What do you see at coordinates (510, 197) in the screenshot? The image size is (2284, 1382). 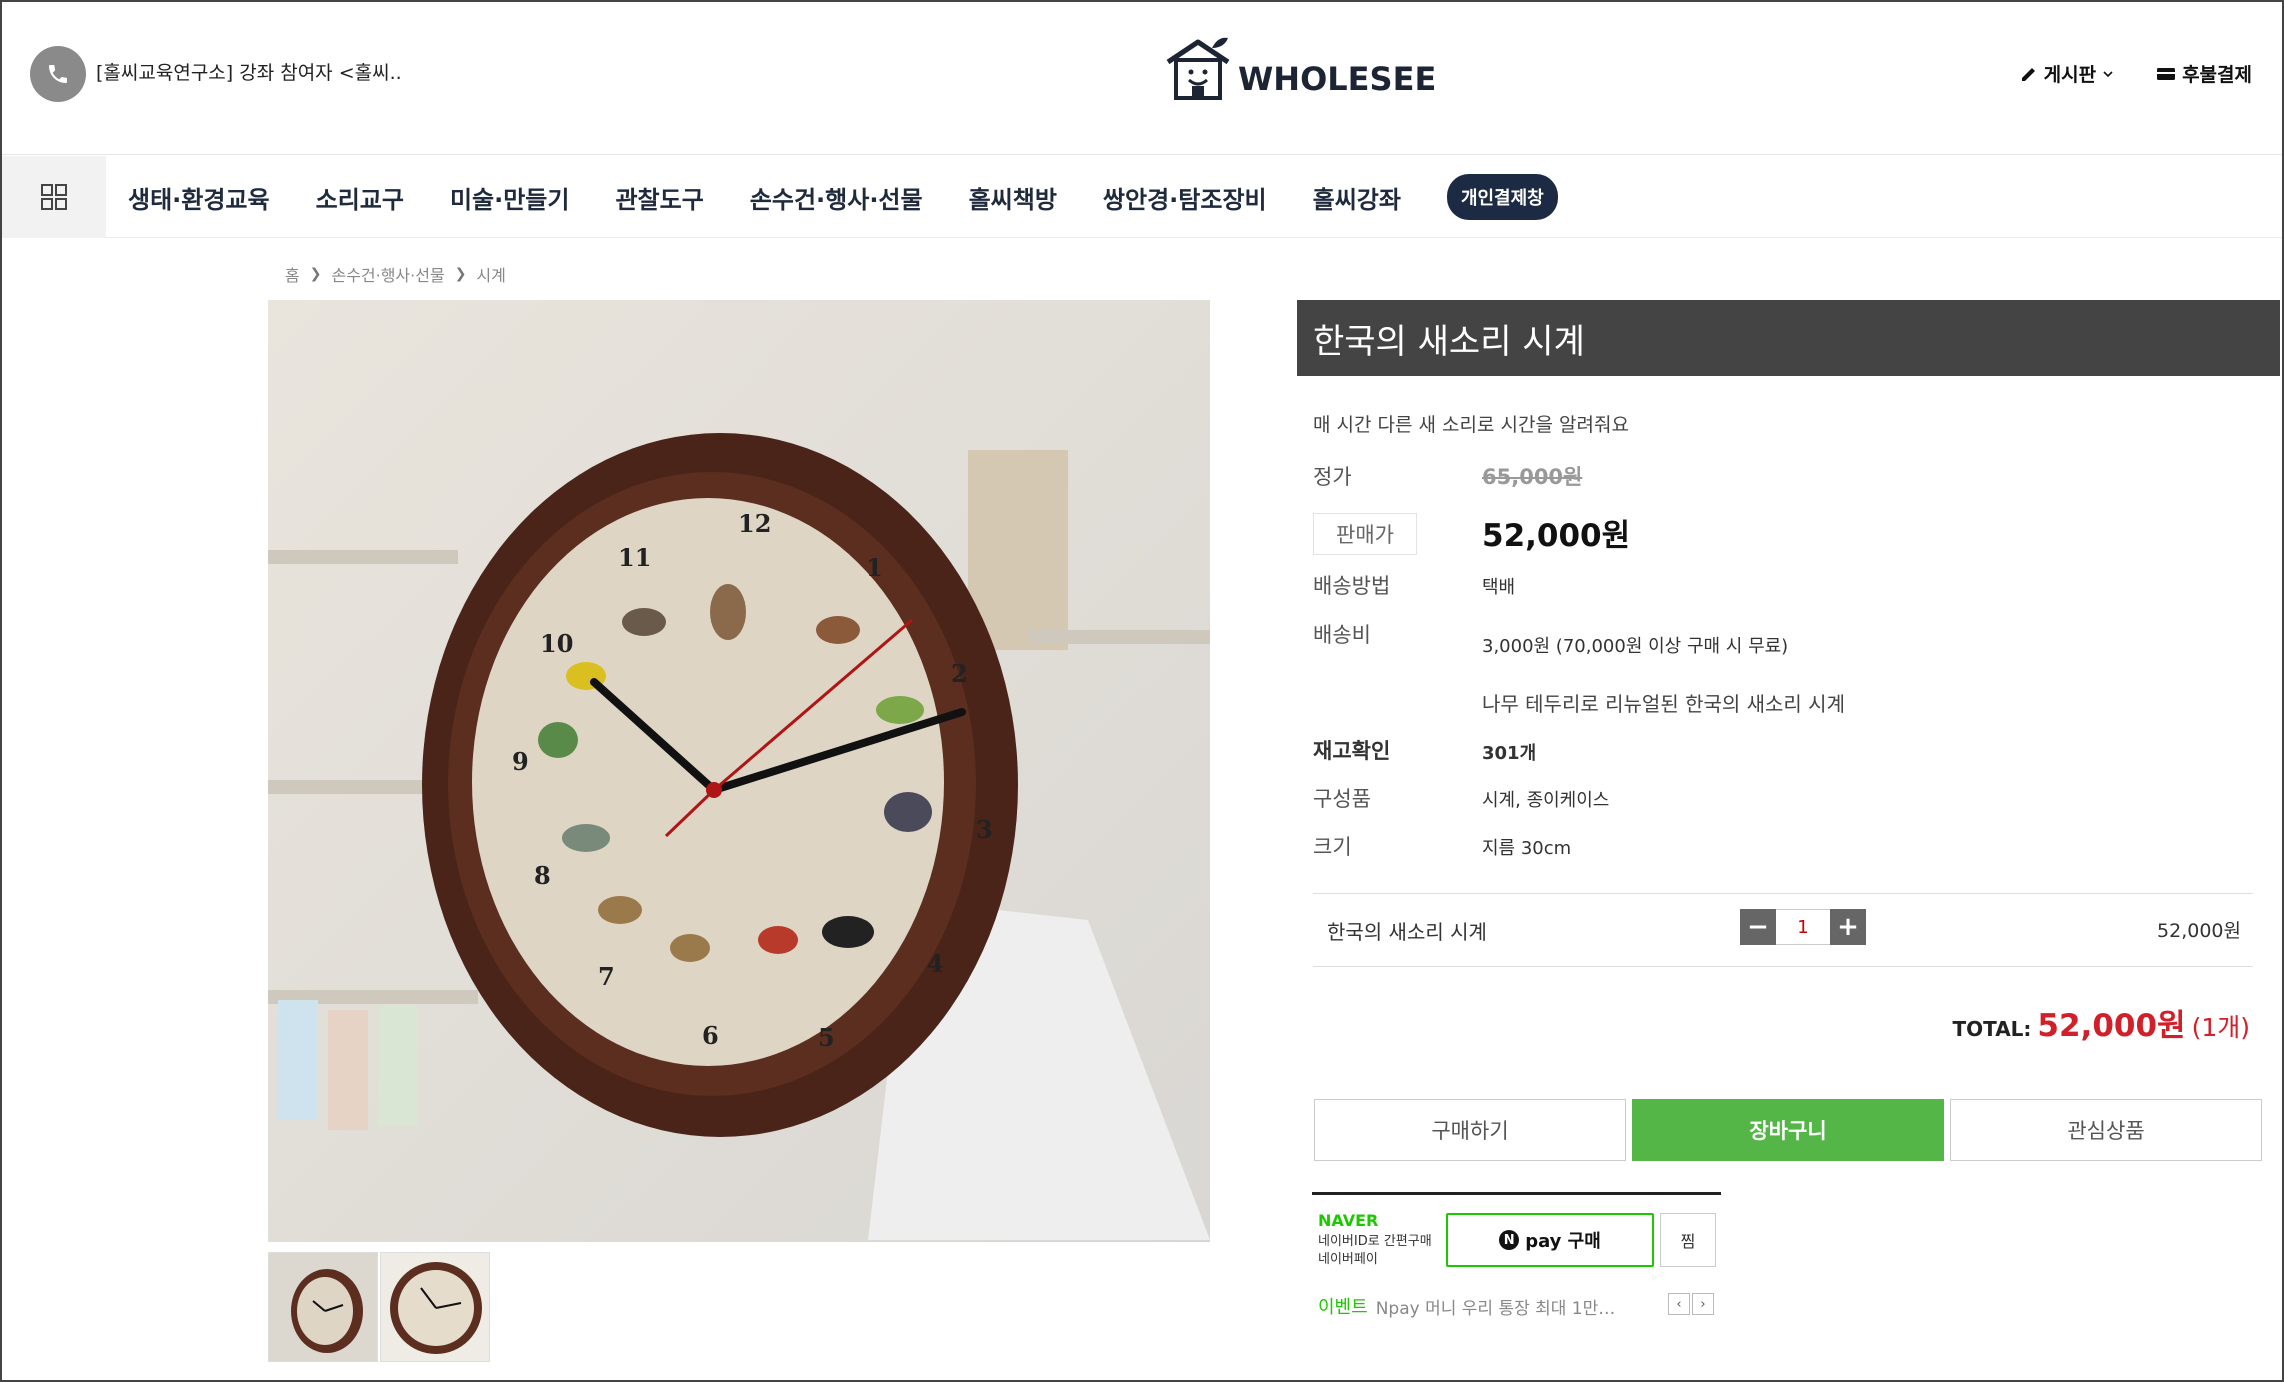 I see `nav-item: 미술·만들기` at bounding box center [510, 197].